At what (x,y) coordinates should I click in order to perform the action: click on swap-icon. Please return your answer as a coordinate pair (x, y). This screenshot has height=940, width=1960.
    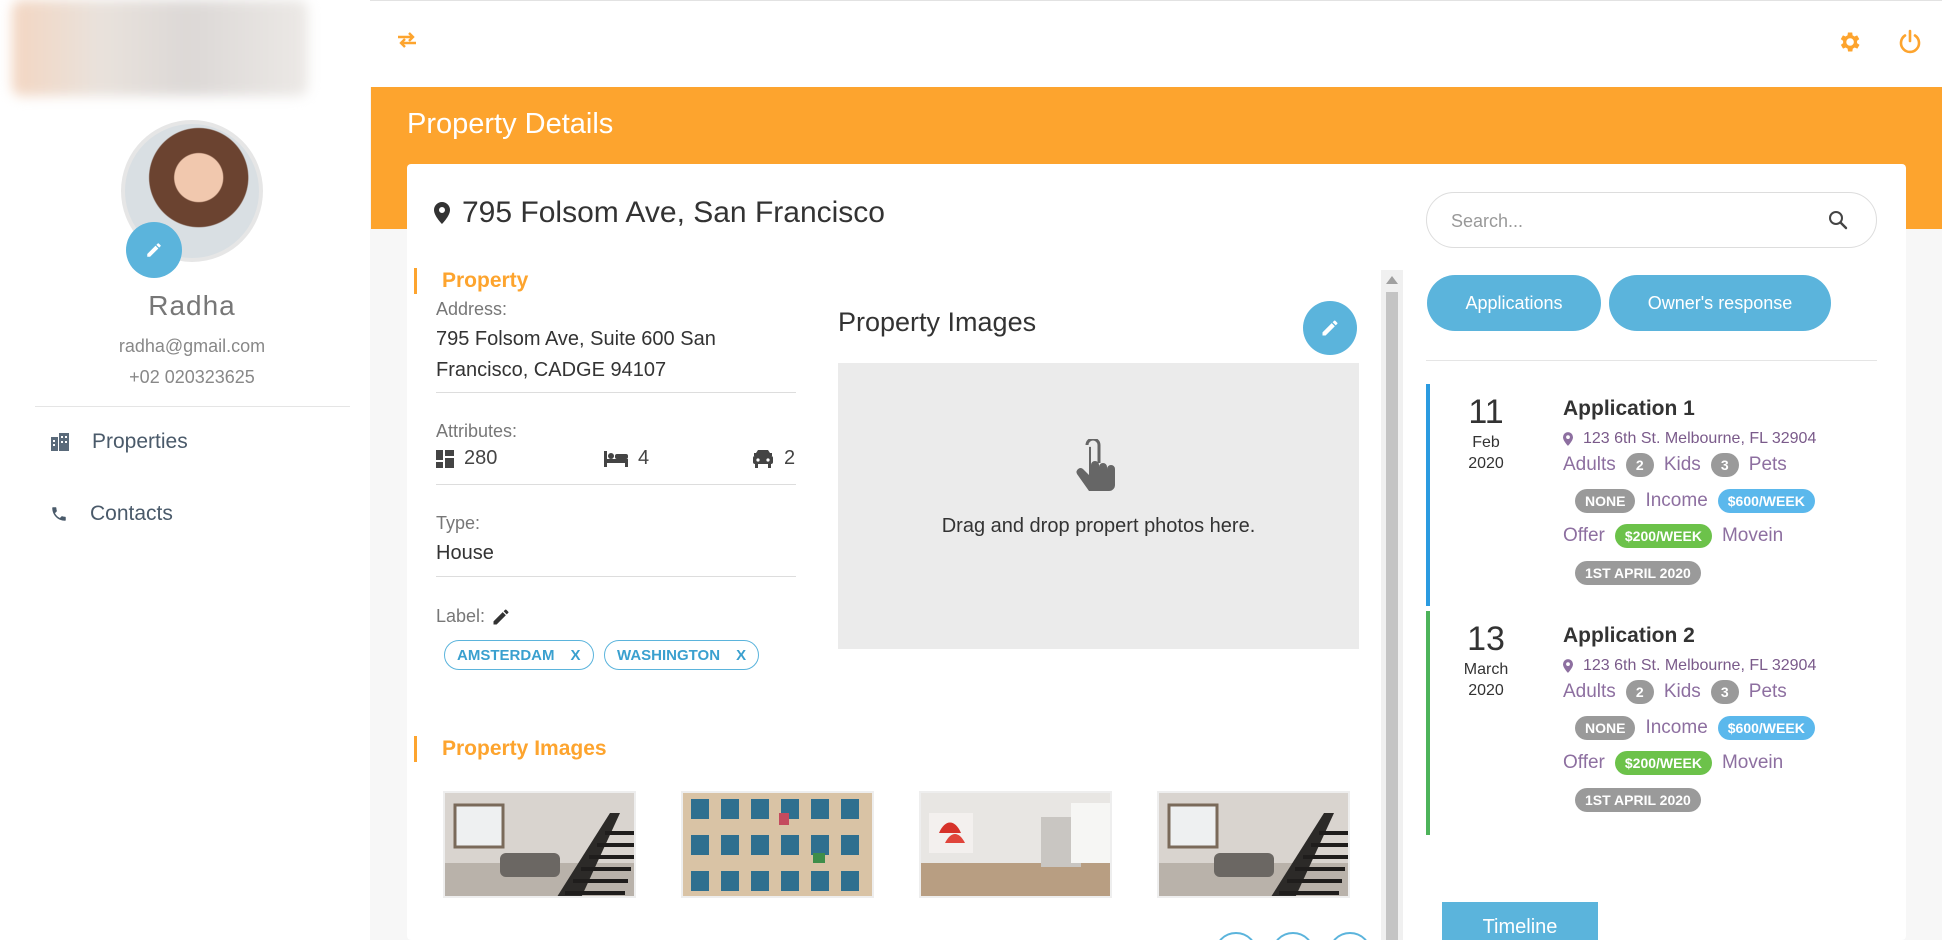
    Looking at the image, I should click on (407, 40).